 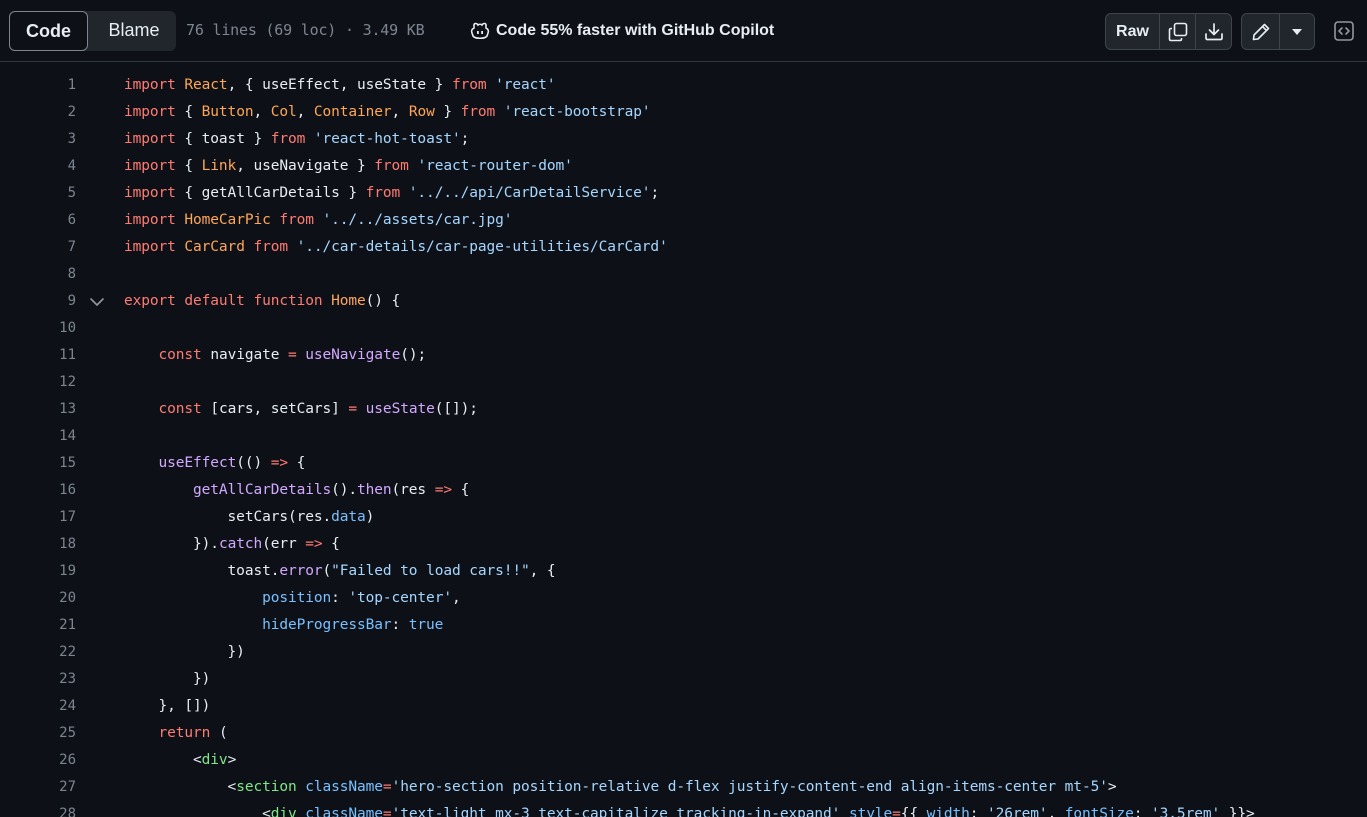 I want to click on line-number: 17, so click(x=38, y=517).